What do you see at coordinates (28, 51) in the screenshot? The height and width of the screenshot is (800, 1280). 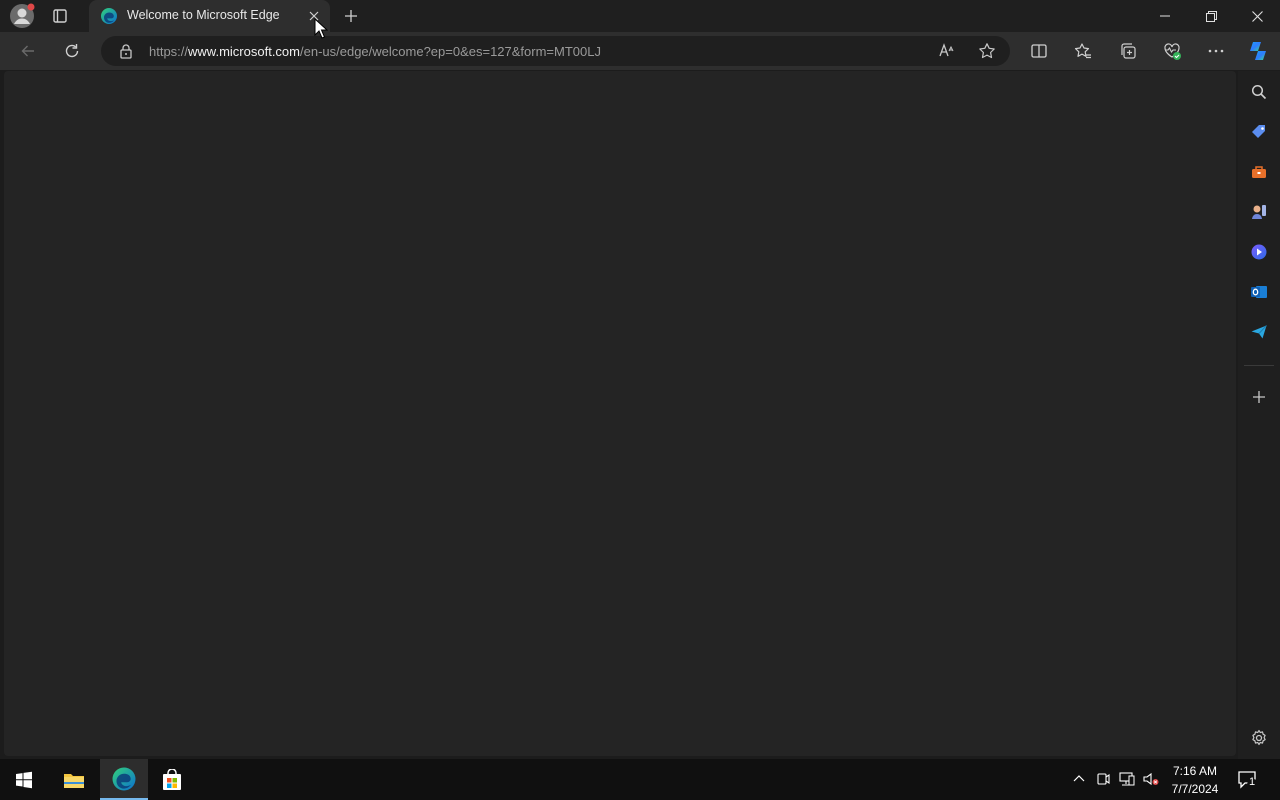 I see `back-button` at bounding box center [28, 51].